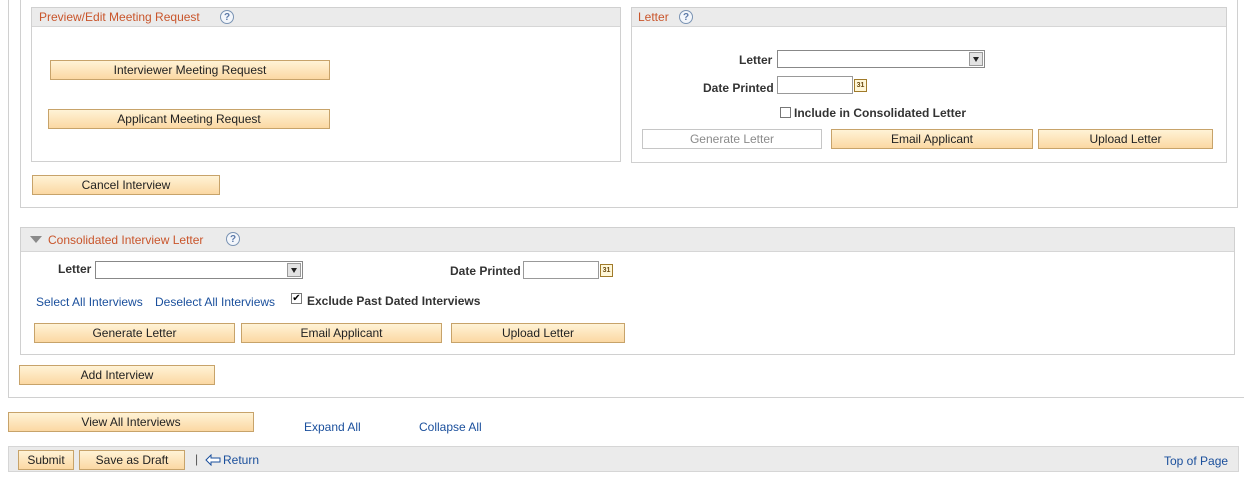  Describe the element at coordinates (756, 60) in the screenshot. I see `letter-label: Letter` at that location.